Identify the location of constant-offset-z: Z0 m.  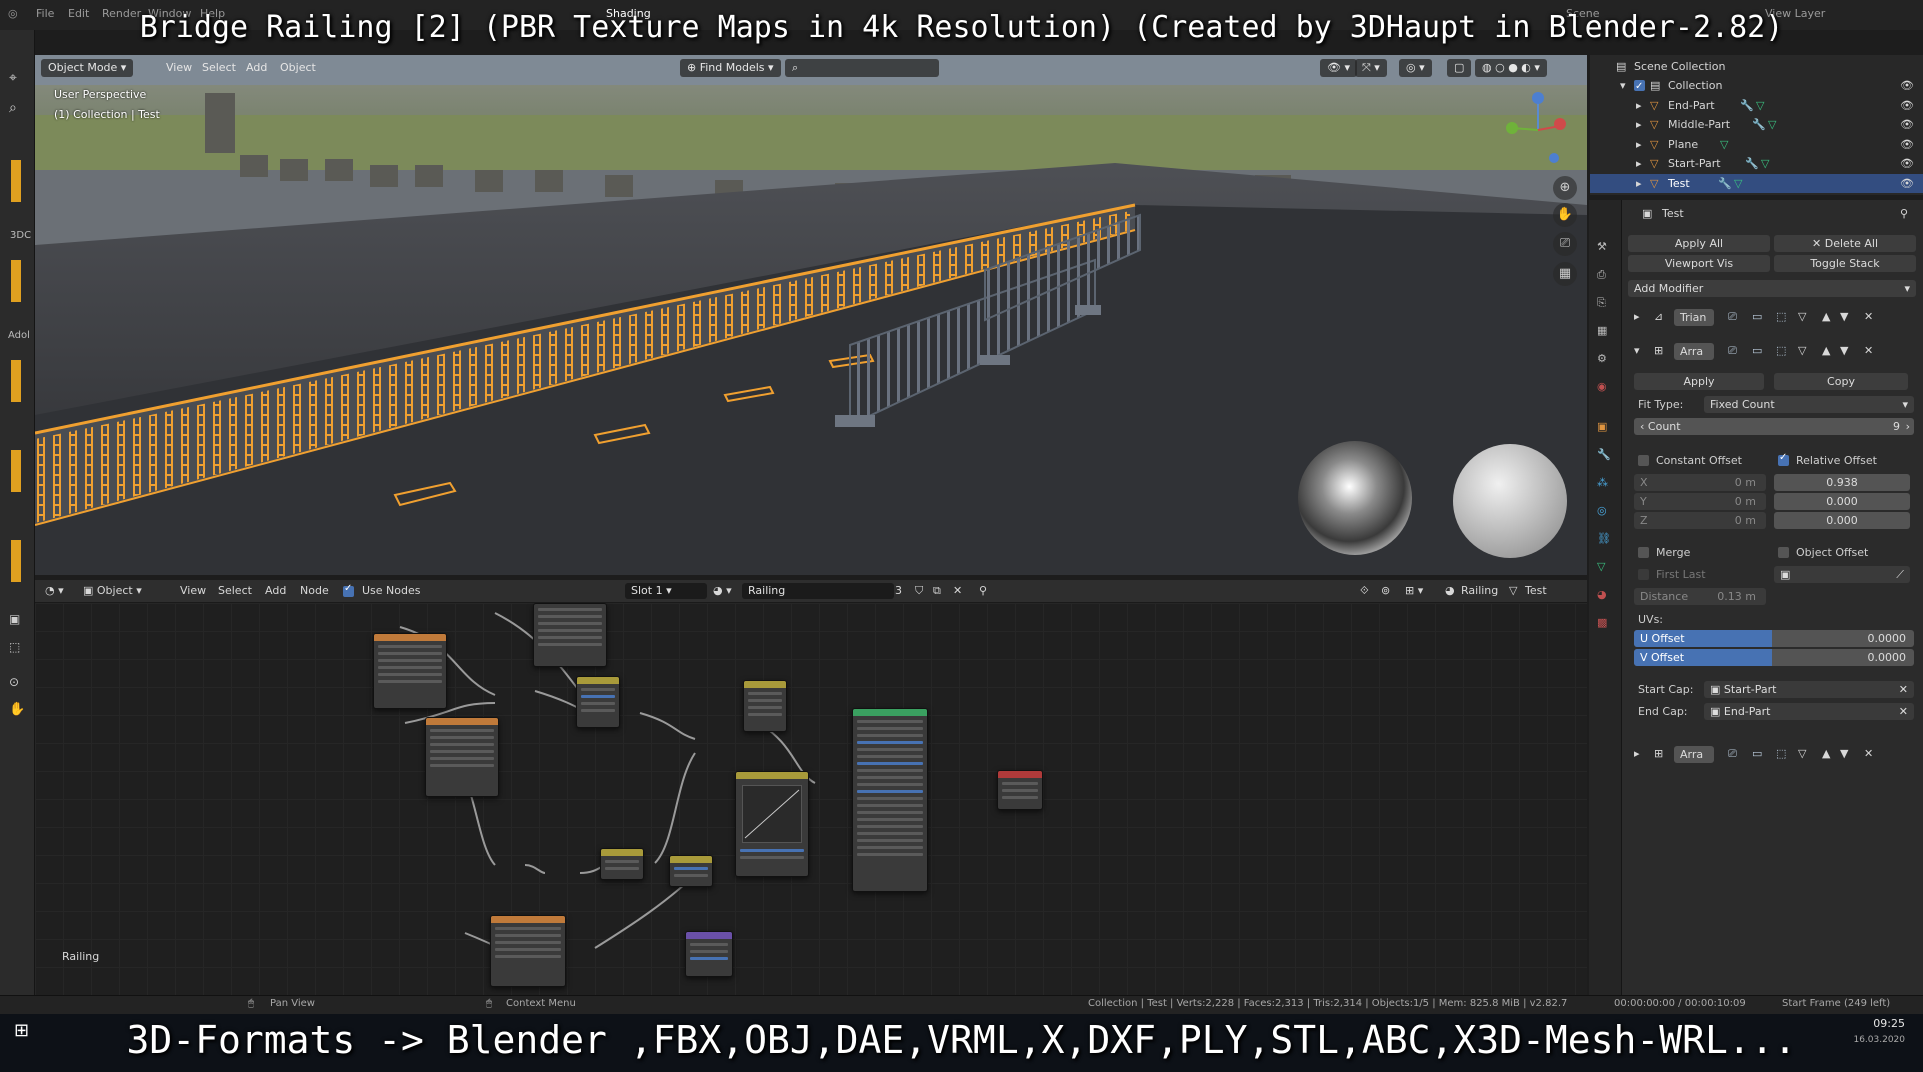
(1700, 520).